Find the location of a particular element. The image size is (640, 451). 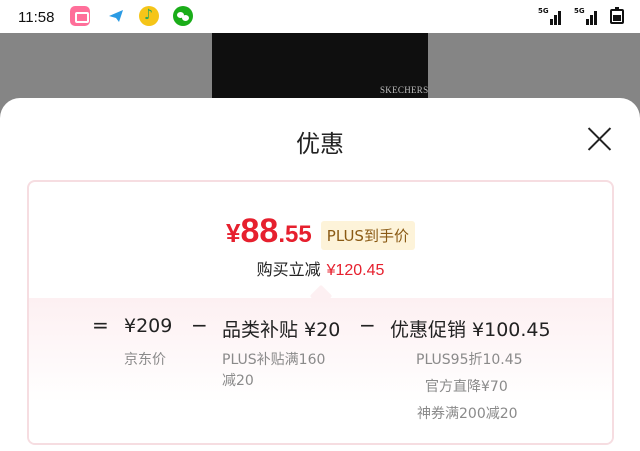

base-price-label: 京东价 is located at coordinates (145, 360).